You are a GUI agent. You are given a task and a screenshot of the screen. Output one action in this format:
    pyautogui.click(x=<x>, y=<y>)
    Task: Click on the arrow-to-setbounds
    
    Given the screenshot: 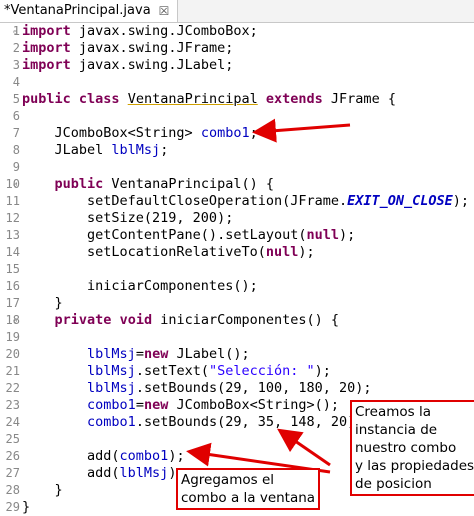 What is the action you would take?
    pyautogui.click(x=304, y=447)
    